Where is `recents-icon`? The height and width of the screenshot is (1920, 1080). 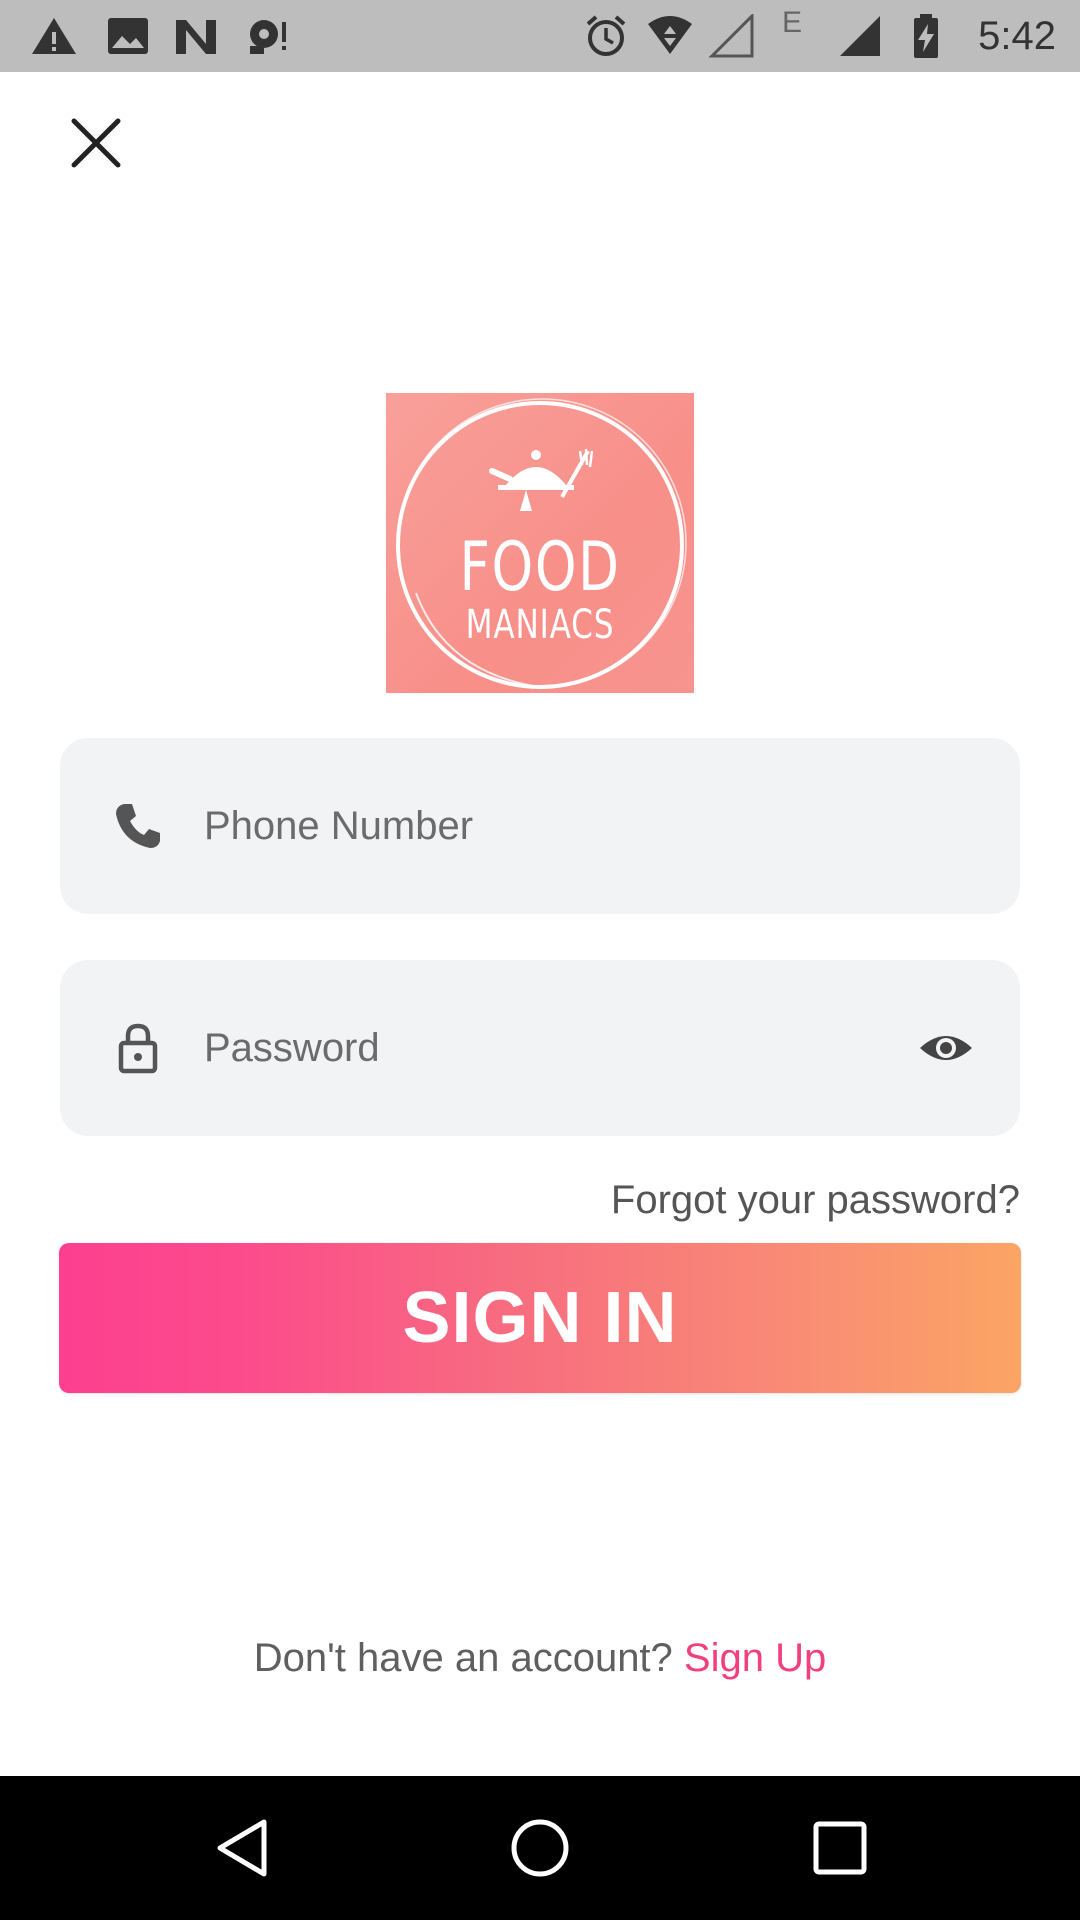 recents-icon is located at coordinates (840, 1848).